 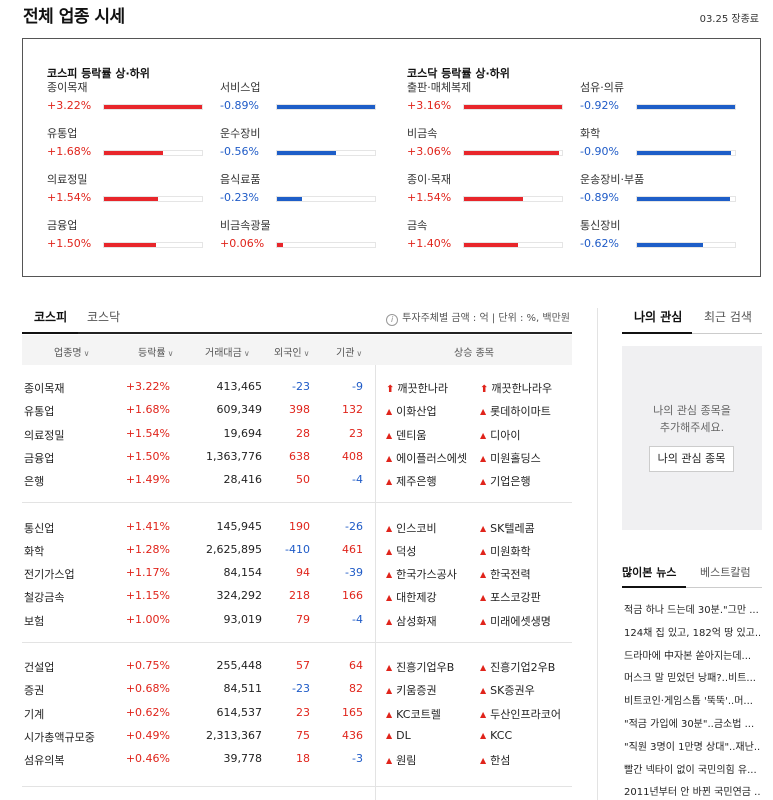 What do you see at coordinates (728, 316) in the screenshot?
I see `tab-recent-search: 최근 검색` at bounding box center [728, 316].